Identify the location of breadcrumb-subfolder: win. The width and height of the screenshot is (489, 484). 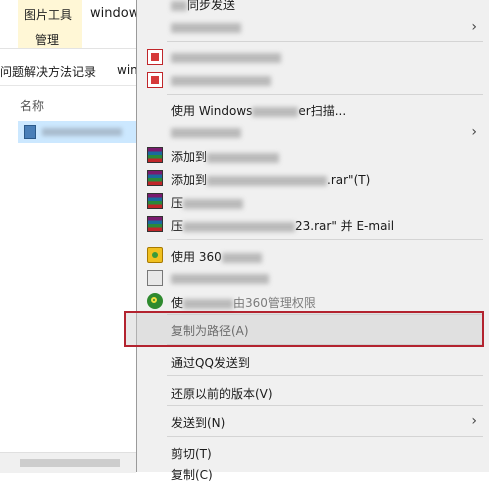
(127, 70).